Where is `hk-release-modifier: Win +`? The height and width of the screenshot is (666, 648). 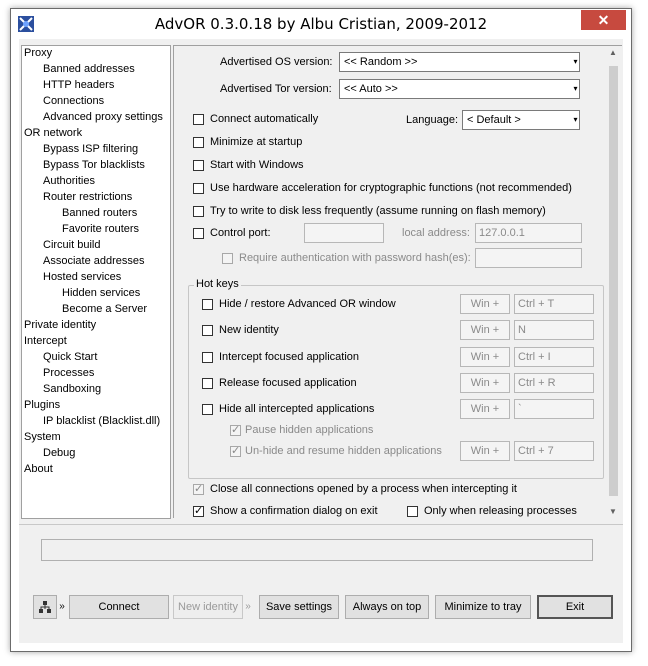
hk-release-modifier: Win + is located at coordinates (485, 383).